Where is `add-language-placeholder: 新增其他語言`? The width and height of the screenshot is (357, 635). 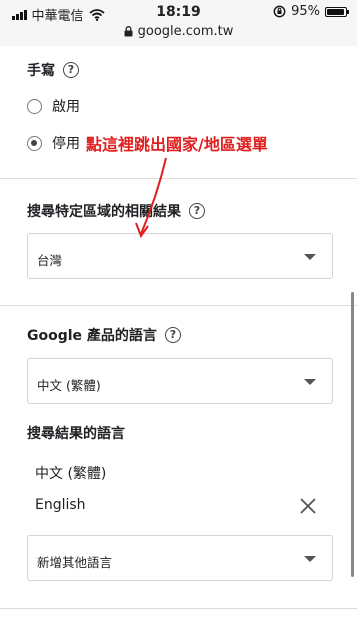 add-language-placeholder: 新增其他語言 is located at coordinates (75, 562).